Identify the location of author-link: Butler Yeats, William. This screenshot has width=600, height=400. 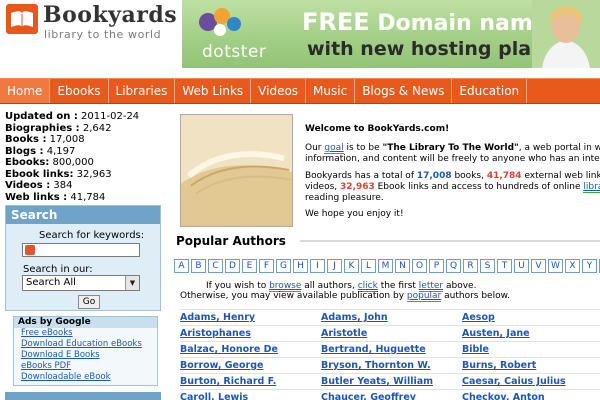
(391, 381).